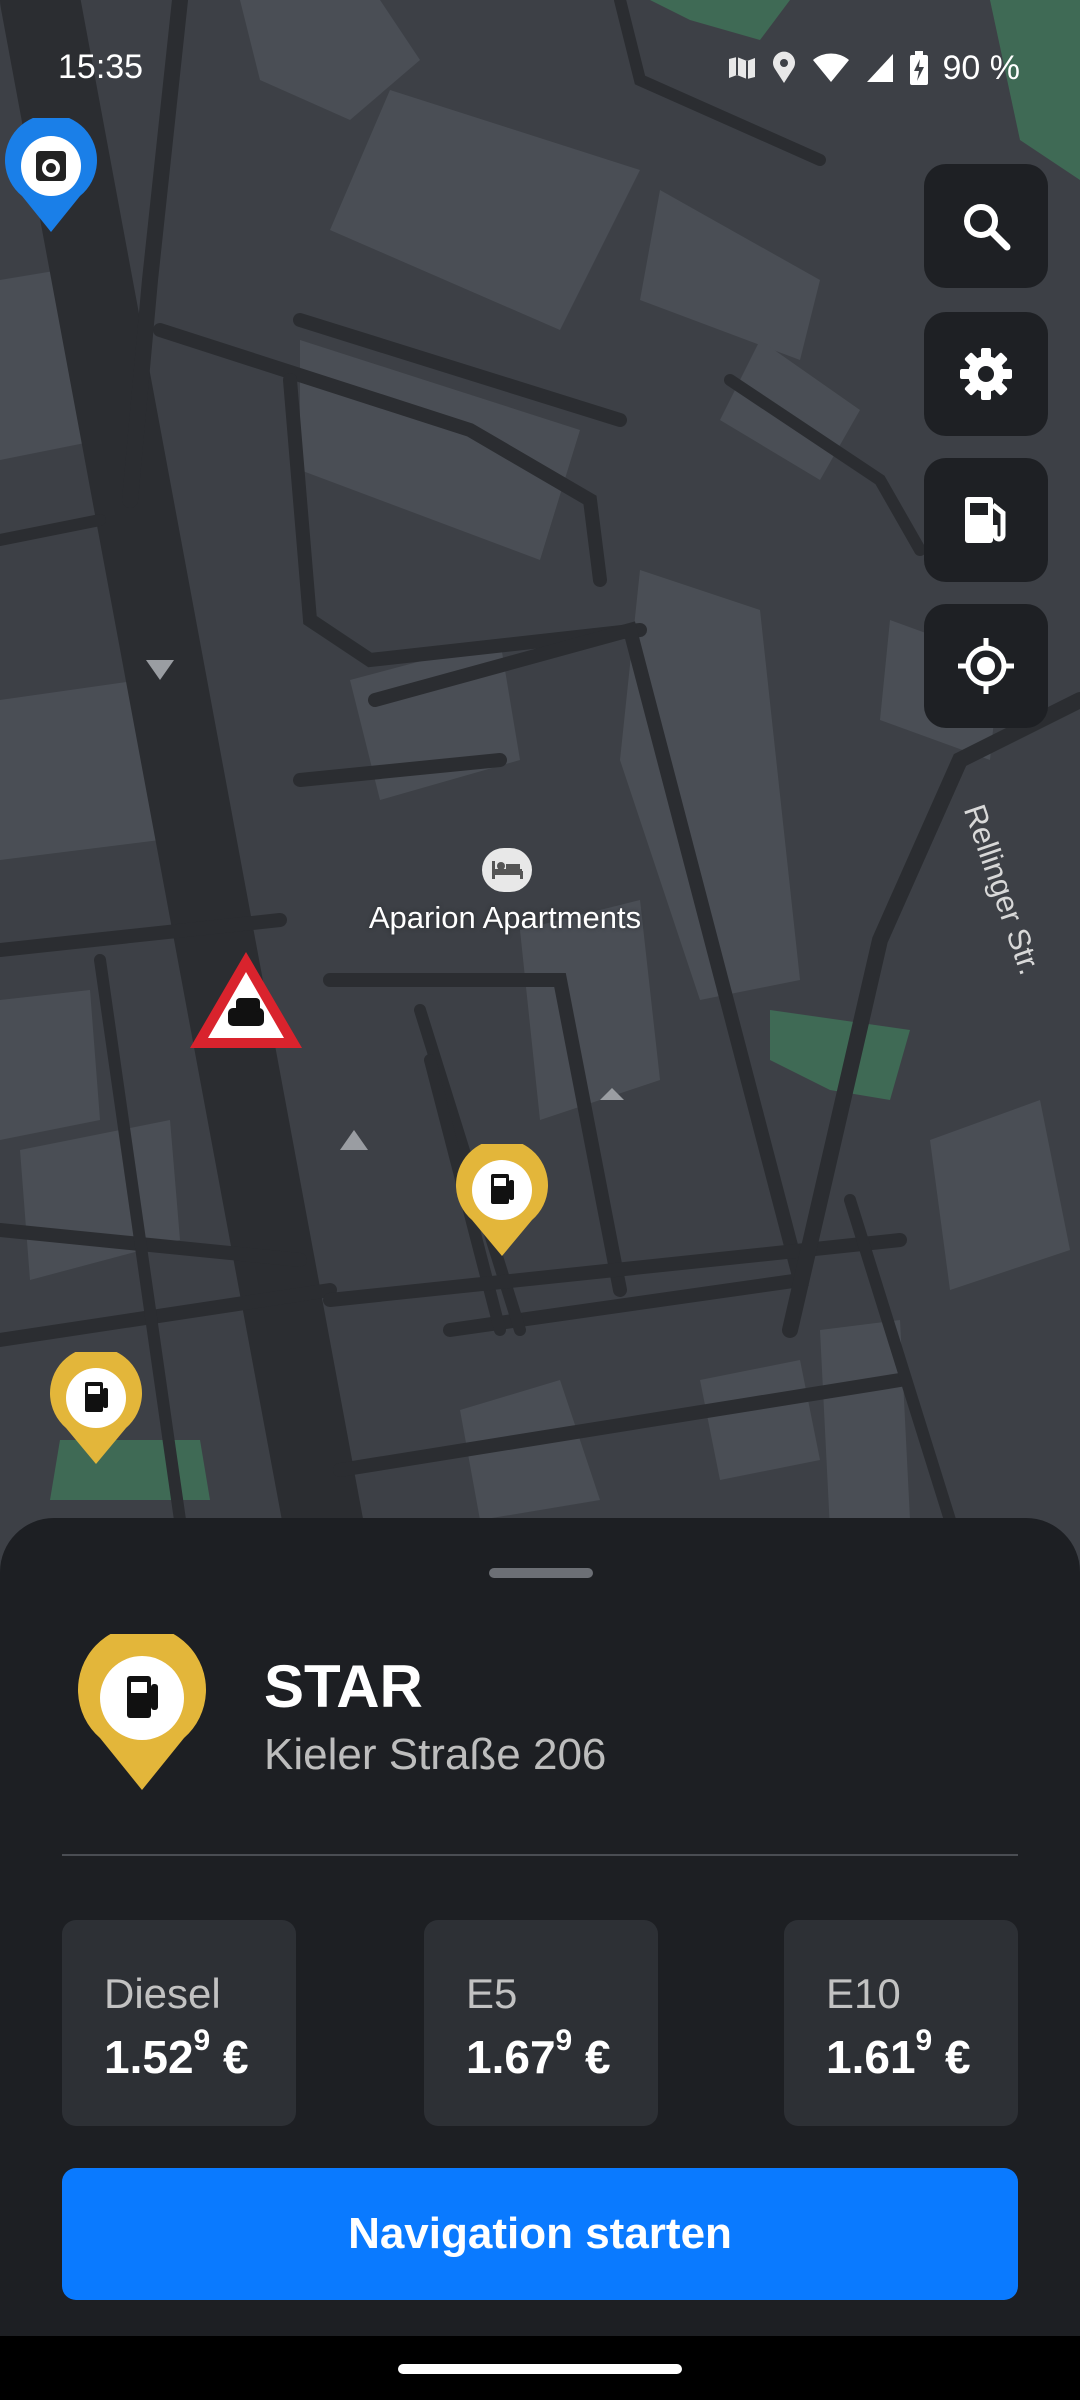 The width and height of the screenshot is (1080, 2400). Describe the element at coordinates (101, 67) in the screenshot. I see `status-time: 15:35` at that location.